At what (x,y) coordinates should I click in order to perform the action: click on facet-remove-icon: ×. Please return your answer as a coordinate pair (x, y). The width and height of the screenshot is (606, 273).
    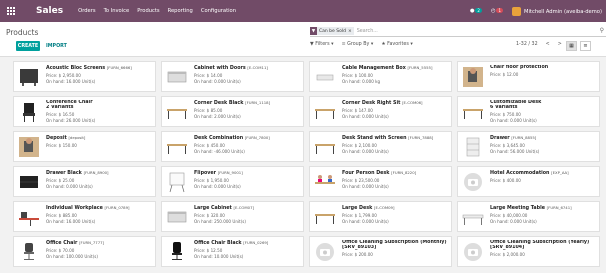
    Looking at the image, I should click on (350, 31).